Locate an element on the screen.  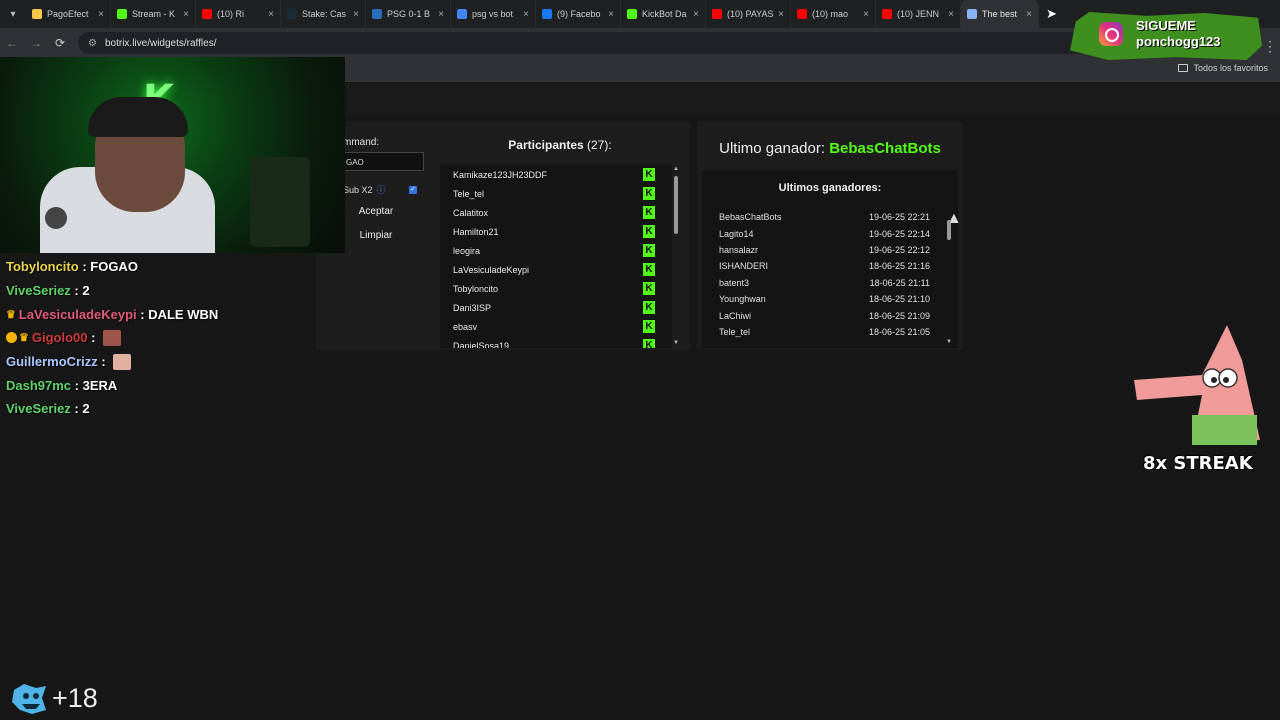
browser-tab: (9) Facebo × is located at coordinates (578, 14).